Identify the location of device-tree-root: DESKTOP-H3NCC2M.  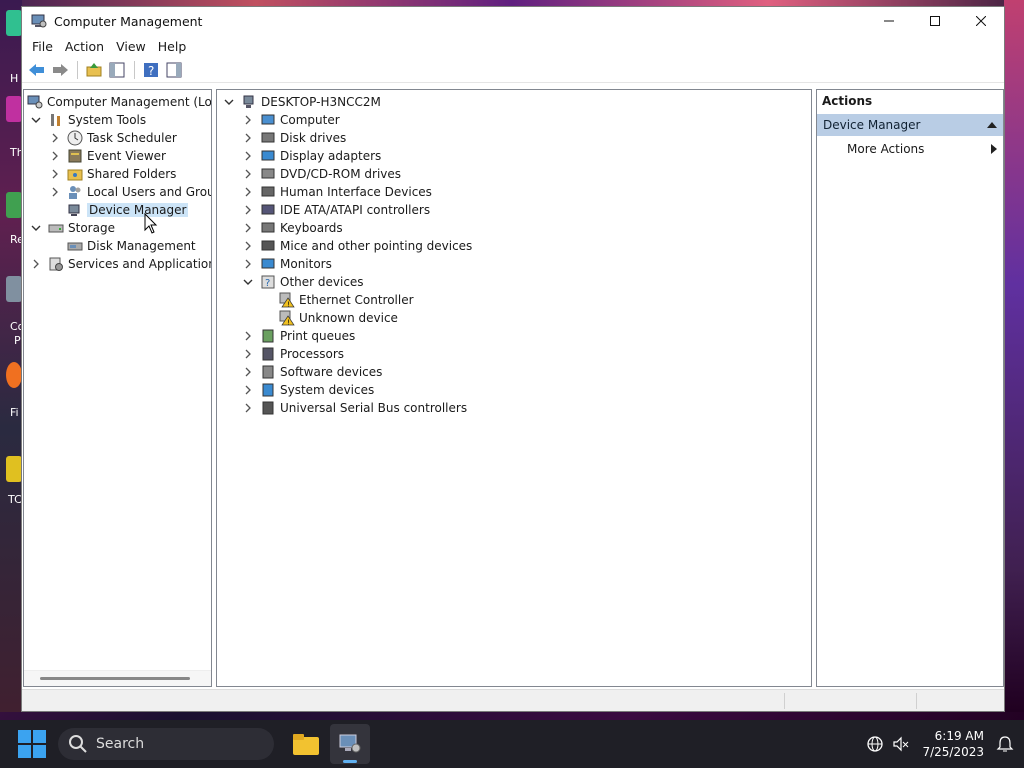
(302, 102).